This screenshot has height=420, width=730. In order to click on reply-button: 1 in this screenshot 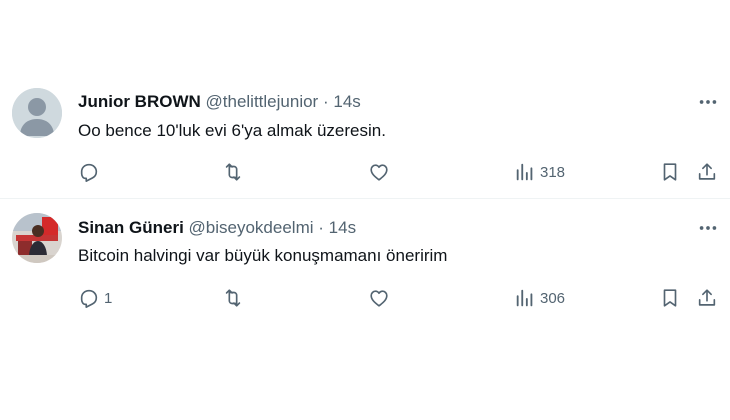, I will do `click(95, 298)`.